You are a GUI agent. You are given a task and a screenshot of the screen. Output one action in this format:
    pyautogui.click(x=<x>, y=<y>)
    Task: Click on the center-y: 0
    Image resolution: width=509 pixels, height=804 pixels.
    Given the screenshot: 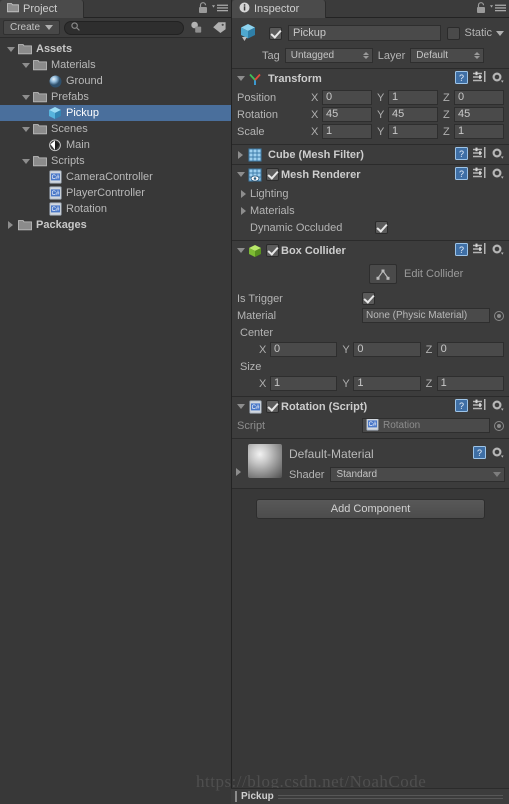 What is the action you would take?
    pyautogui.click(x=387, y=349)
    